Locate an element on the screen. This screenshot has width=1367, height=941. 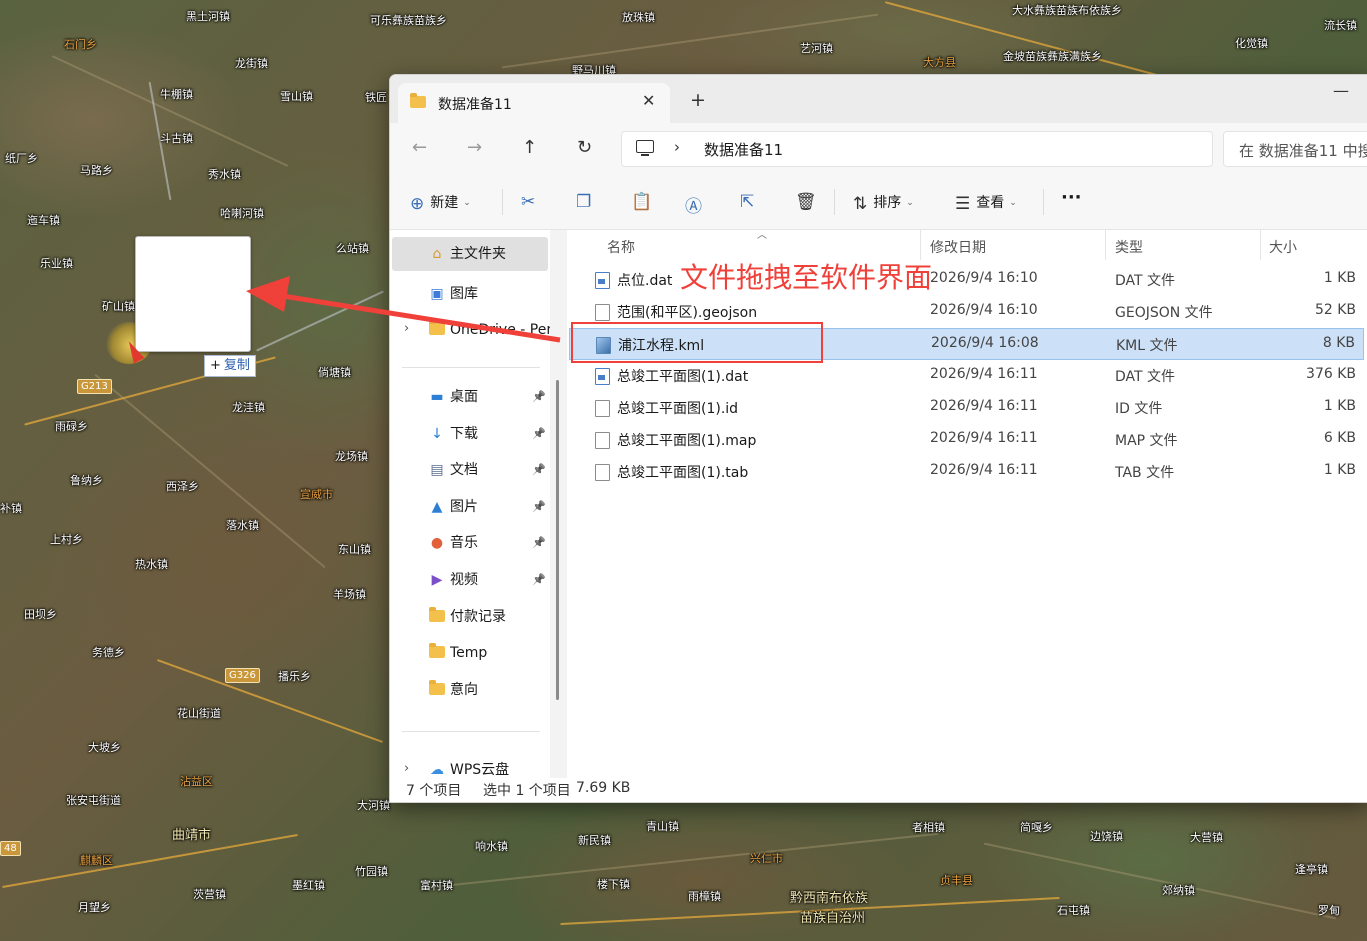
computer-icon is located at coordinates (645, 148).